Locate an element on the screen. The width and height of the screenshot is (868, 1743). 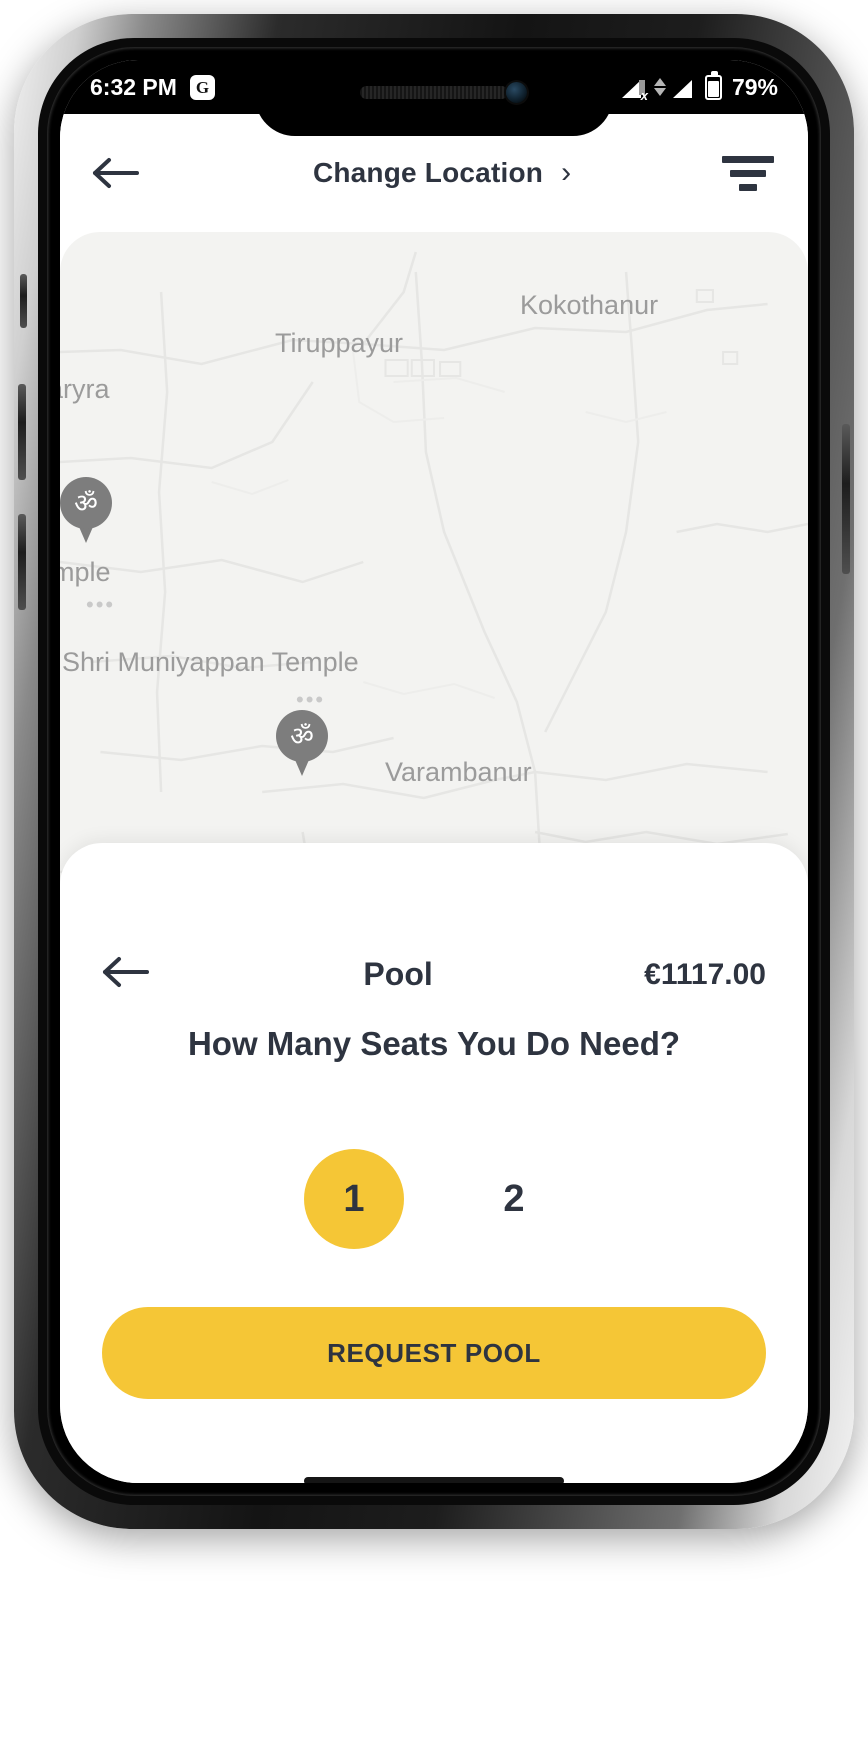
front-camera is located at coordinates (516, 92).